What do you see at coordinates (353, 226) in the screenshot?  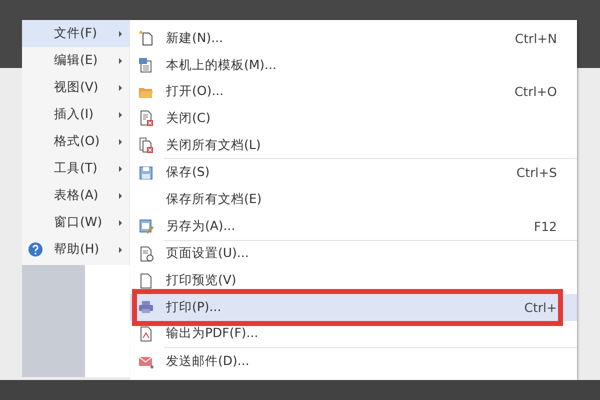 I see `menu-item: 另存为(A)... F12` at bounding box center [353, 226].